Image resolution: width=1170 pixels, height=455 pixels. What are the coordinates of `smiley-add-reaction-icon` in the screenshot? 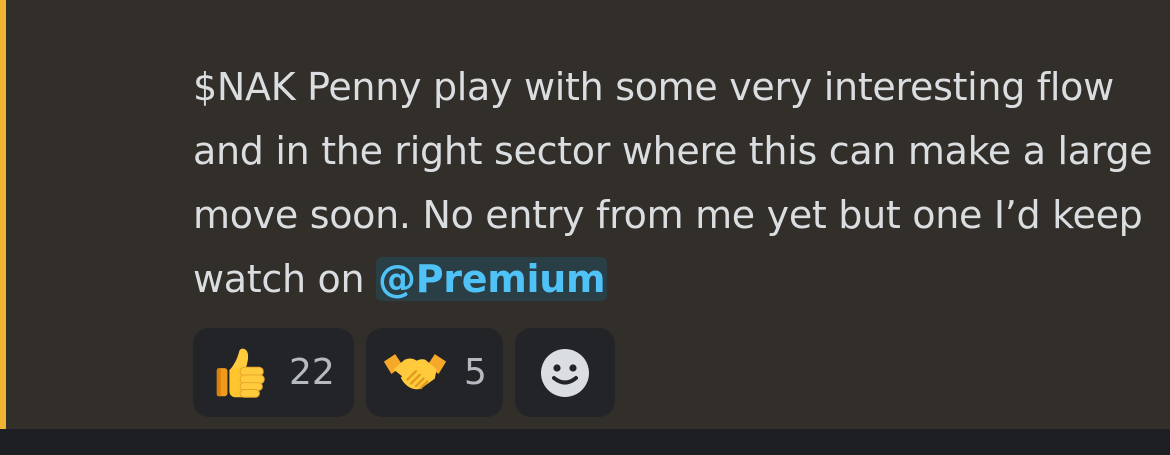 It's located at (565, 372).